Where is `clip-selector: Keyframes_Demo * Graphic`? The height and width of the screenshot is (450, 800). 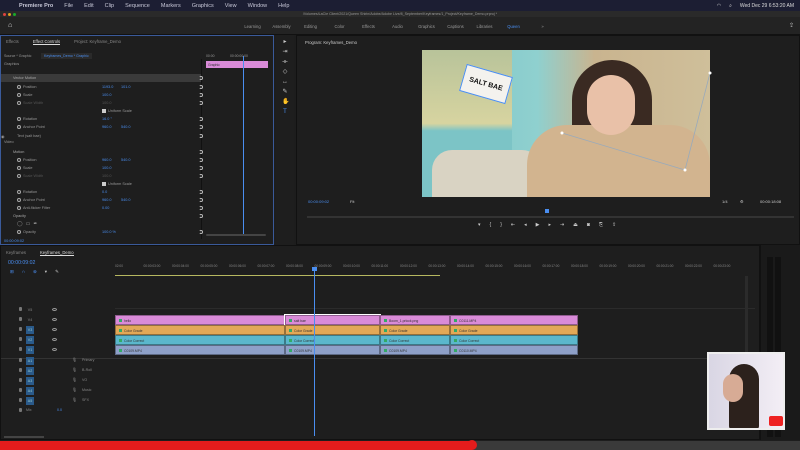
clip-selector: Keyframes_Demo * Graphic is located at coordinates (66, 56).